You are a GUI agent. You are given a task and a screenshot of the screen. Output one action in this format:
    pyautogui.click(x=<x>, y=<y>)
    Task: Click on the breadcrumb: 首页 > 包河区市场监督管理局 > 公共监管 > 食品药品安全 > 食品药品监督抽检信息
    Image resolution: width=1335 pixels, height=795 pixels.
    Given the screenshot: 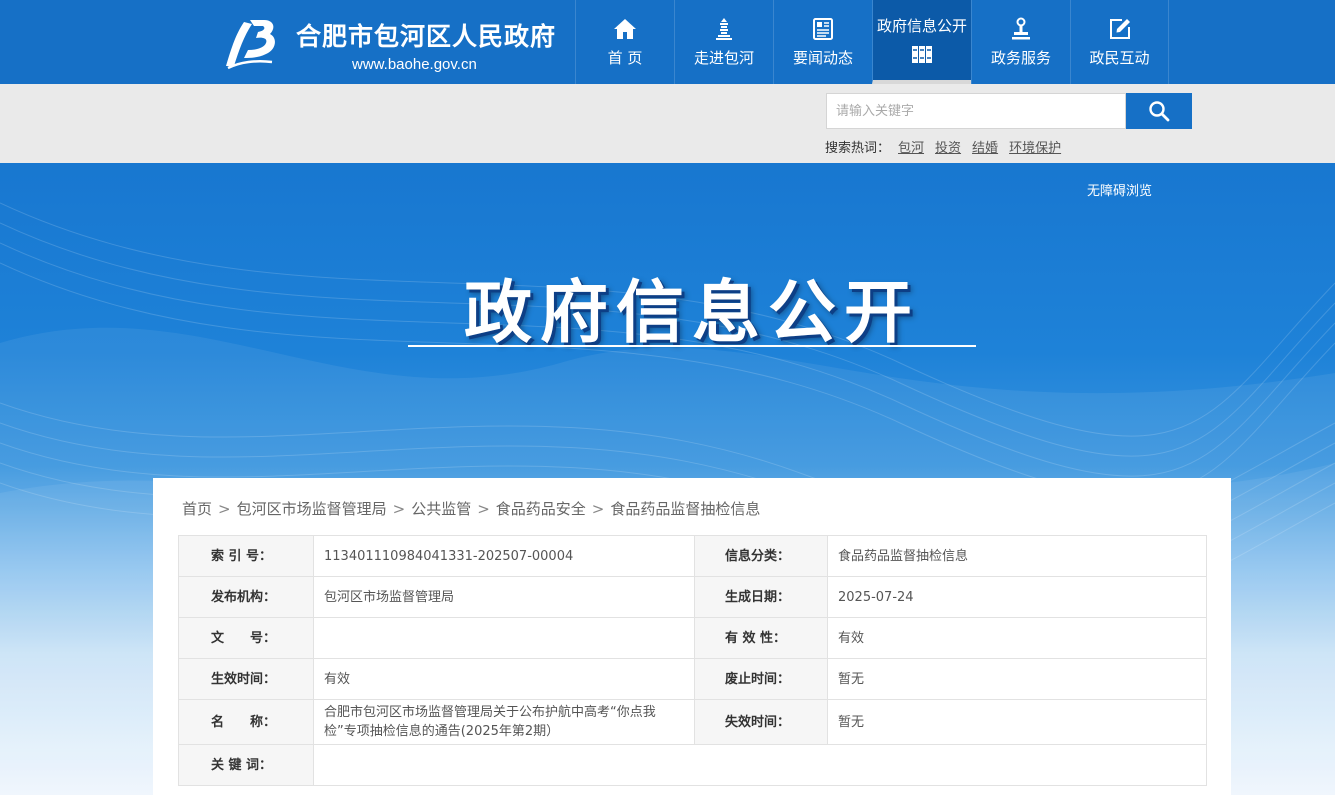 What is the action you would take?
    pyautogui.click(x=471, y=508)
    